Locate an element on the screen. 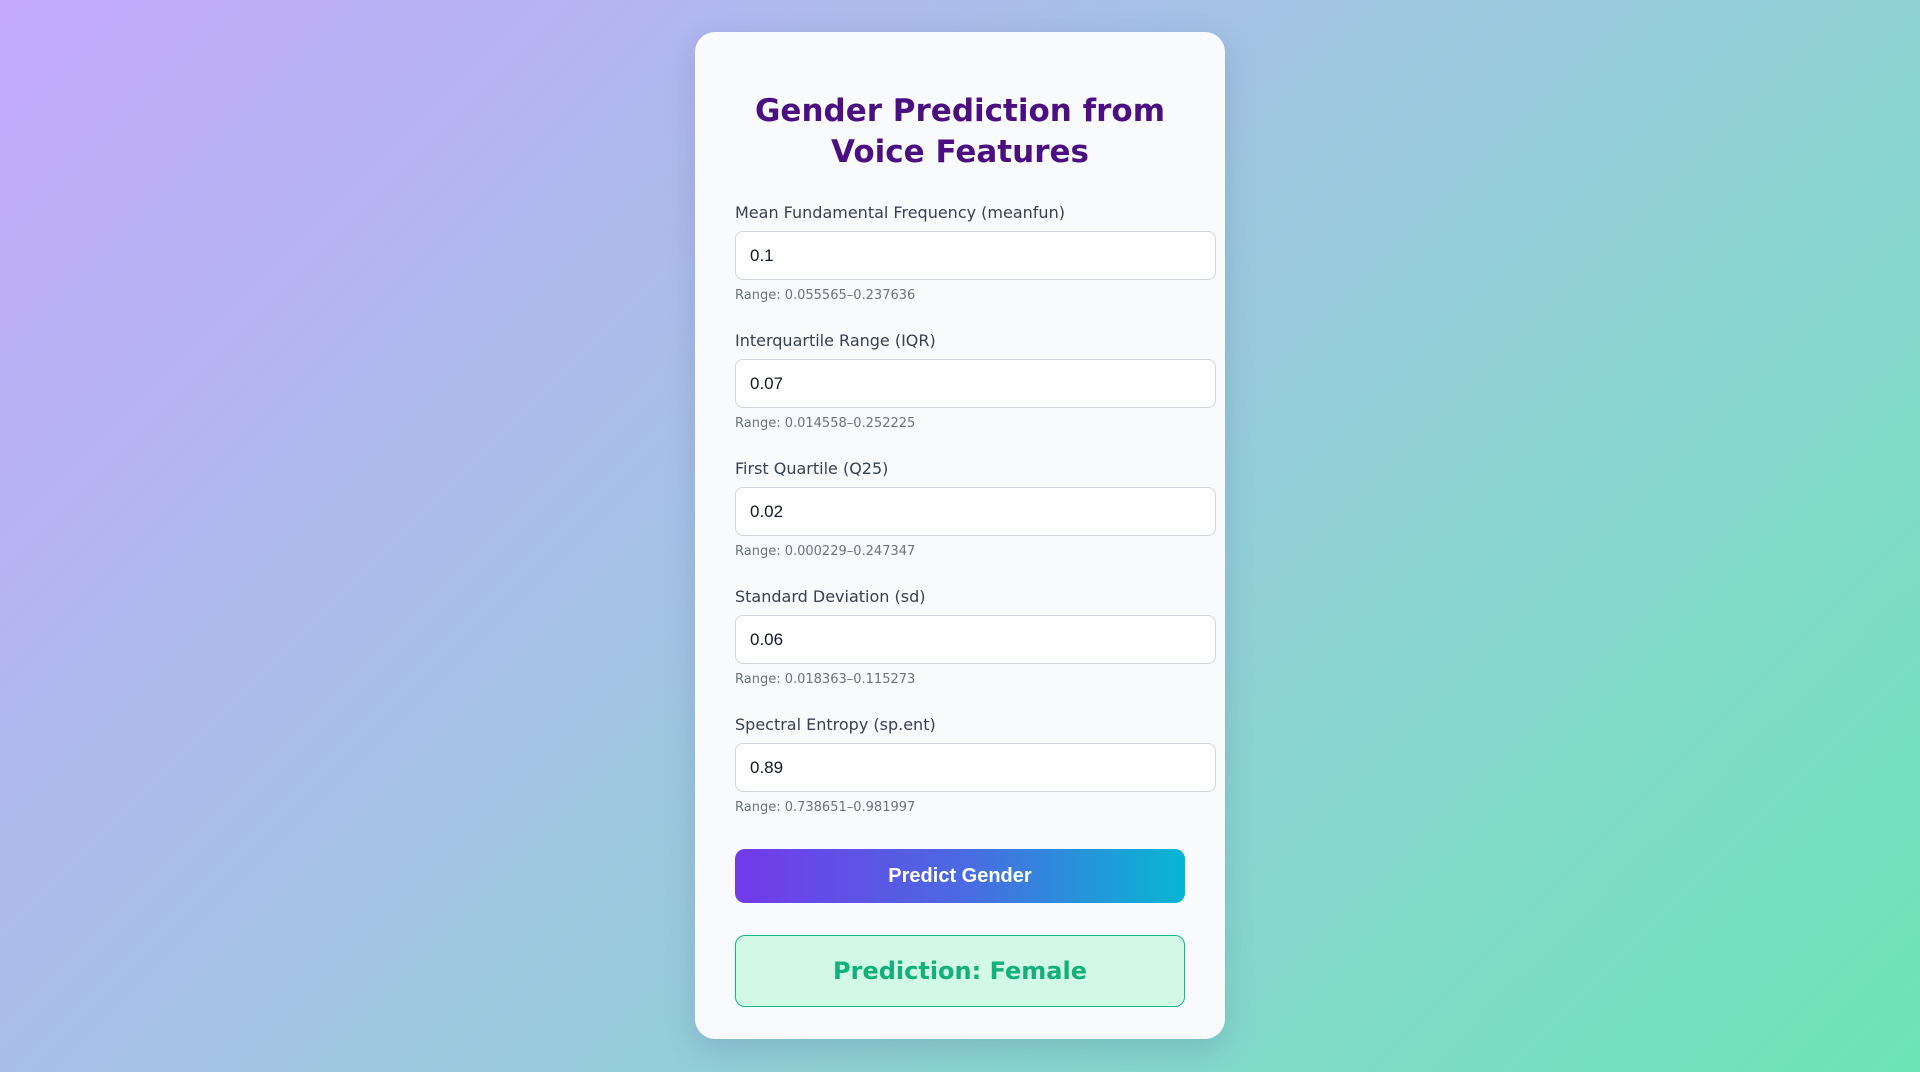 The width and height of the screenshot is (1920, 1072). prediction-result-box: Prediction: Female is located at coordinates (960, 971).